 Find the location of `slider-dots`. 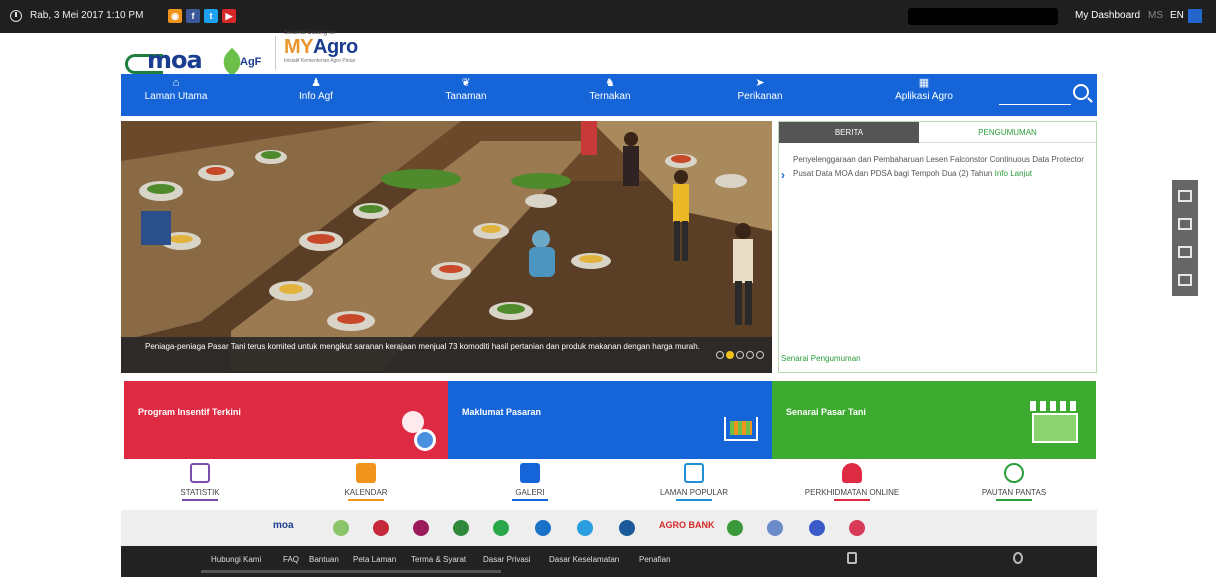

slider-dots is located at coordinates (742, 355).